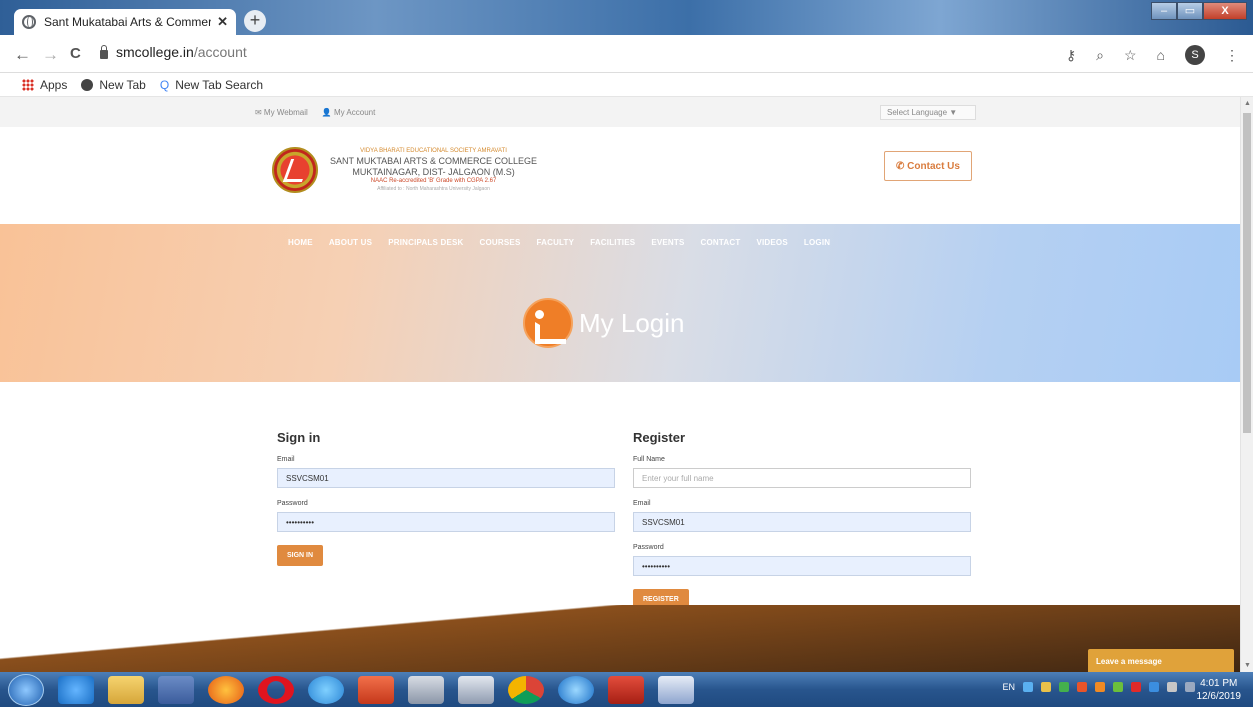 The height and width of the screenshot is (707, 1253). What do you see at coordinates (281, 112) in the screenshot?
I see `webmail-link: ✉ My Webmail` at bounding box center [281, 112].